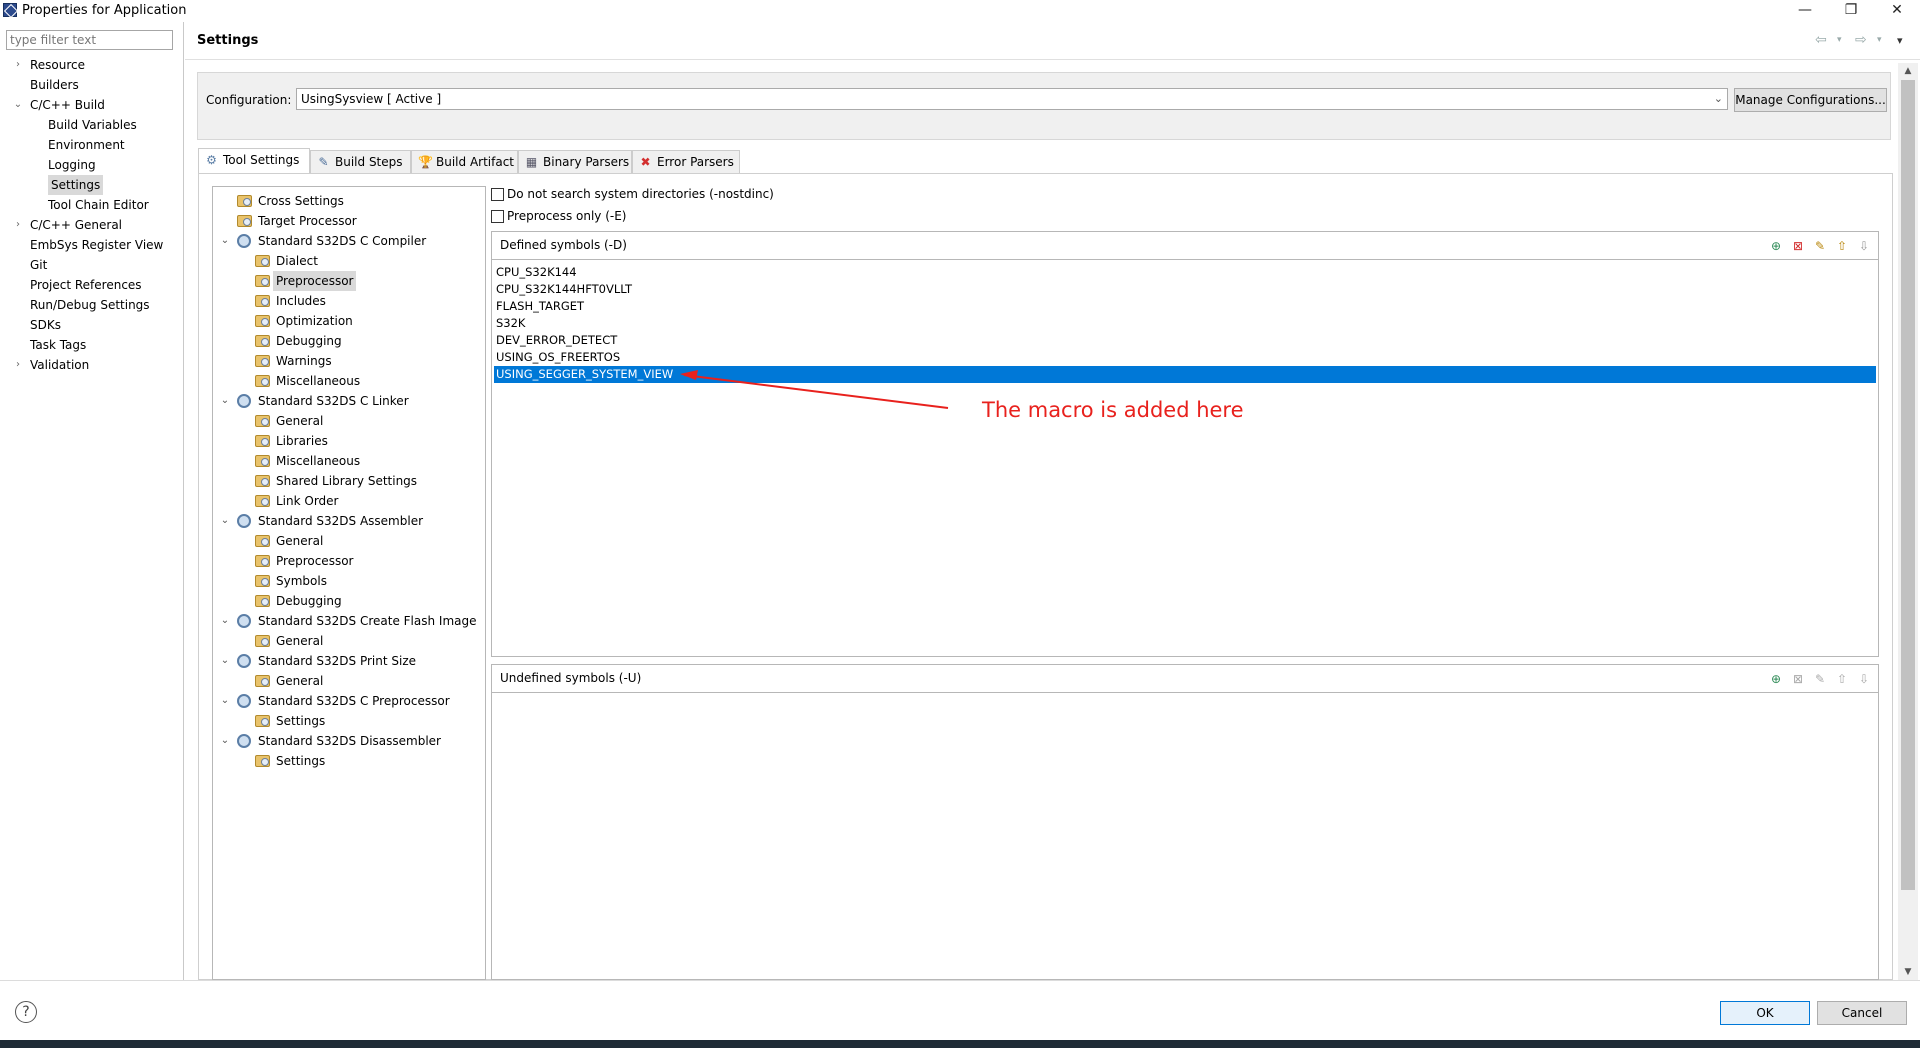 This screenshot has width=1920, height=1048. I want to click on forward-menu-icon: ▾, so click(1879, 40).